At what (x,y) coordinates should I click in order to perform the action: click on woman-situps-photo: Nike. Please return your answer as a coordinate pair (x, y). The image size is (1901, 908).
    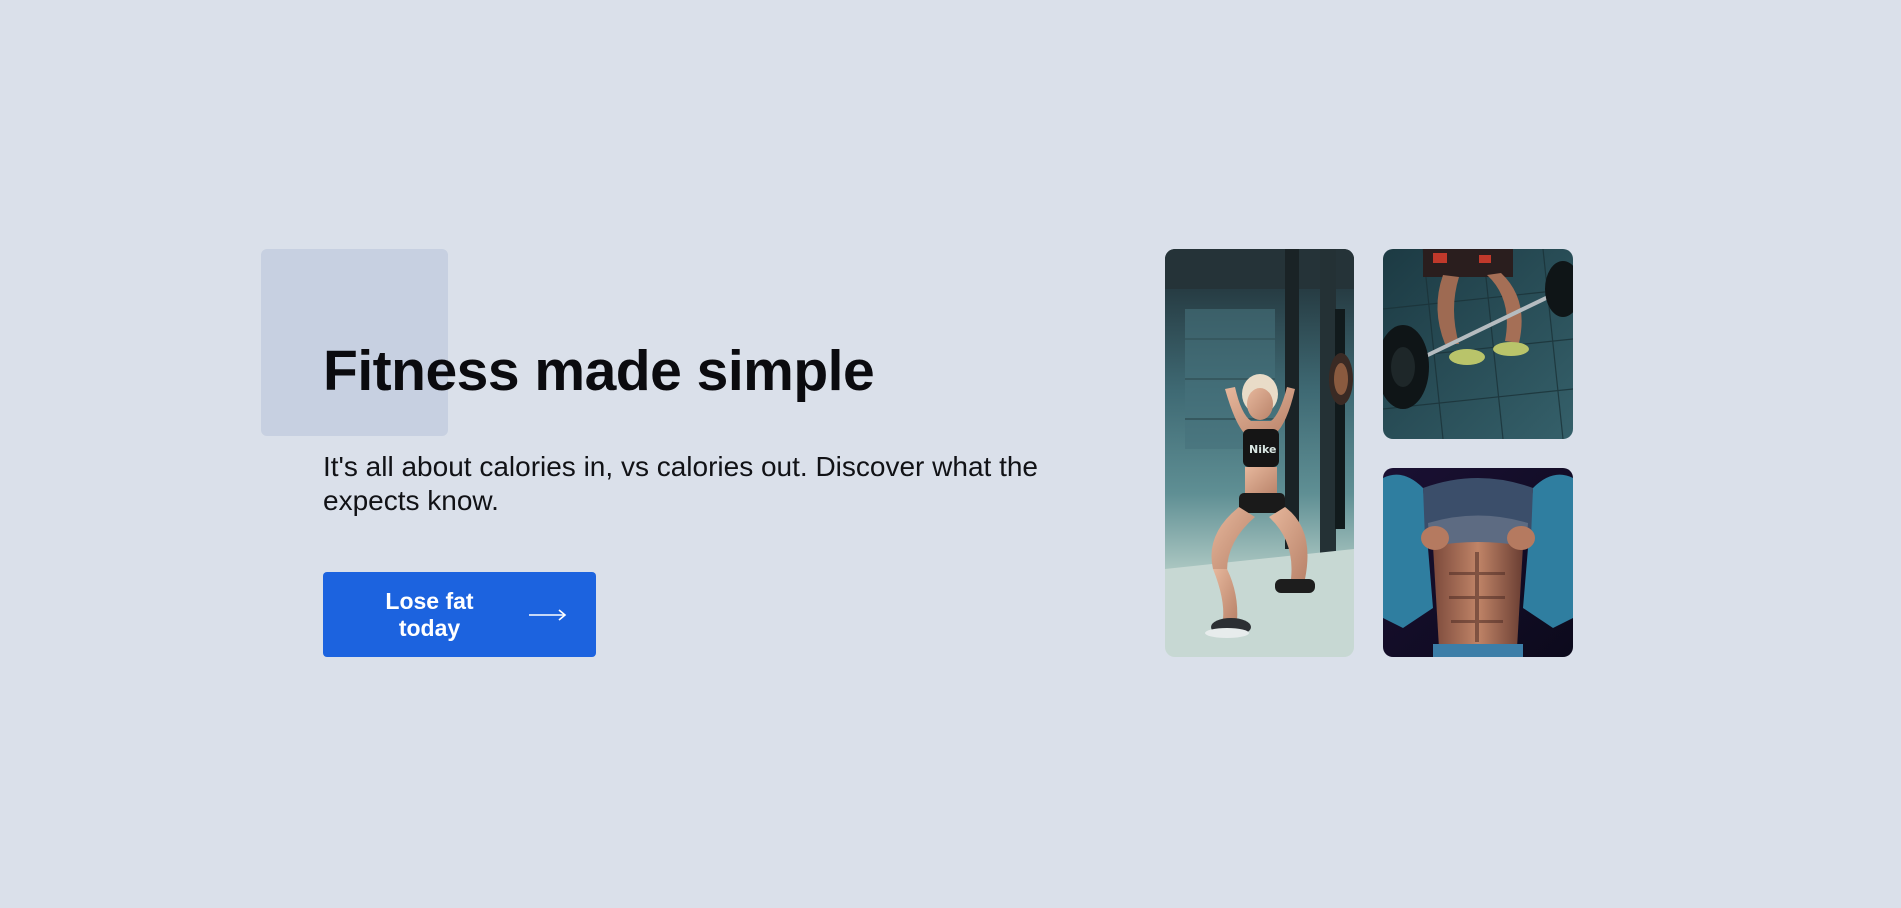
    Looking at the image, I should click on (1259, 453).